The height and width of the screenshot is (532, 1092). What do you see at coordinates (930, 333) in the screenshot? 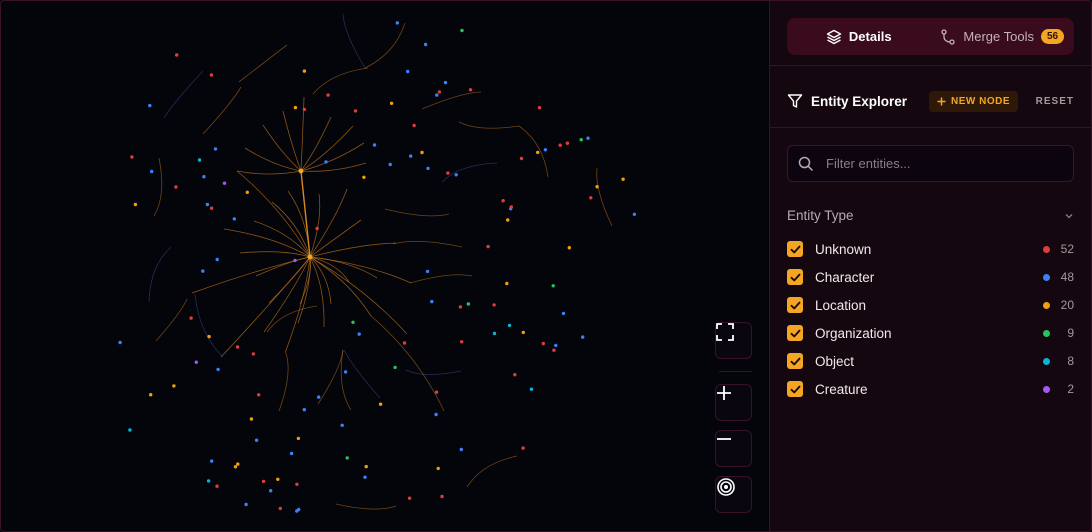
I see `entity-type-row: Organization 9` at bounding box center [930, 333].